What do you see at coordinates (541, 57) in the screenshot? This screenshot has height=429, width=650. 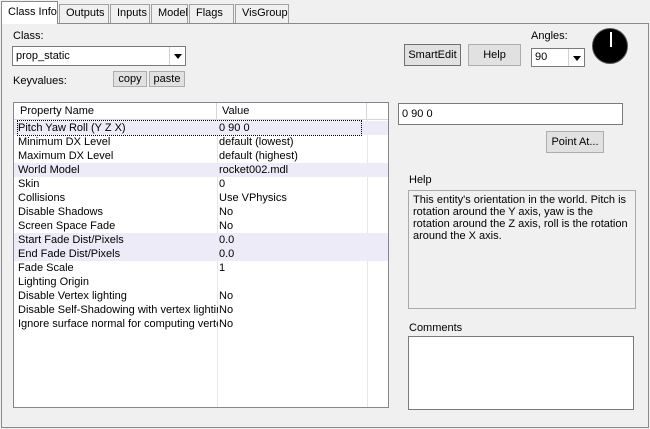 I see `angles-value: 90` at bounding box center [541, 57].